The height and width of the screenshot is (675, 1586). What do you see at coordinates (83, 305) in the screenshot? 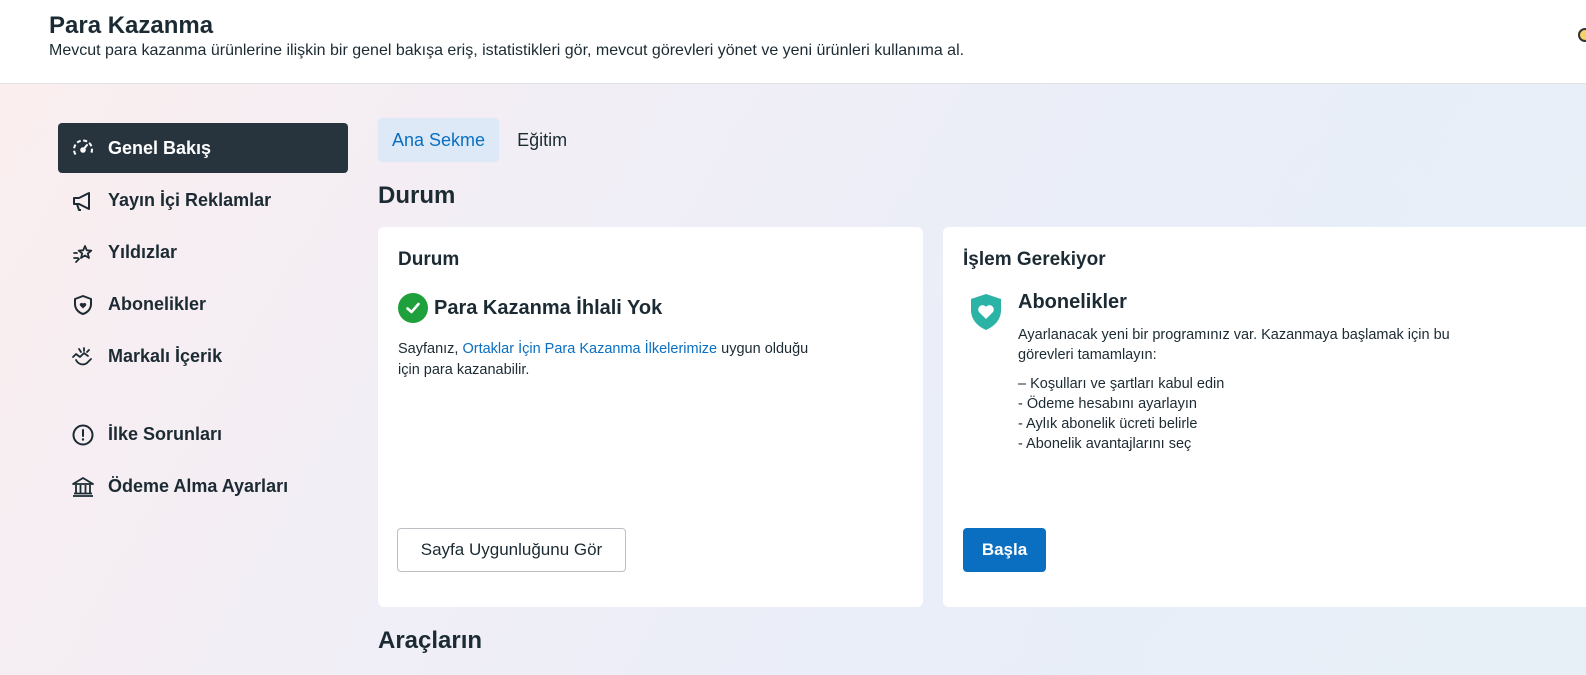
I see `shield-icon` at bounding box center [83, 305].